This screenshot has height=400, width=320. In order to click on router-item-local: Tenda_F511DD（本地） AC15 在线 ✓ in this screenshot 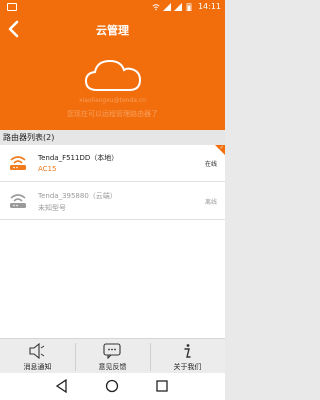, I will do `click(112, 163)`.